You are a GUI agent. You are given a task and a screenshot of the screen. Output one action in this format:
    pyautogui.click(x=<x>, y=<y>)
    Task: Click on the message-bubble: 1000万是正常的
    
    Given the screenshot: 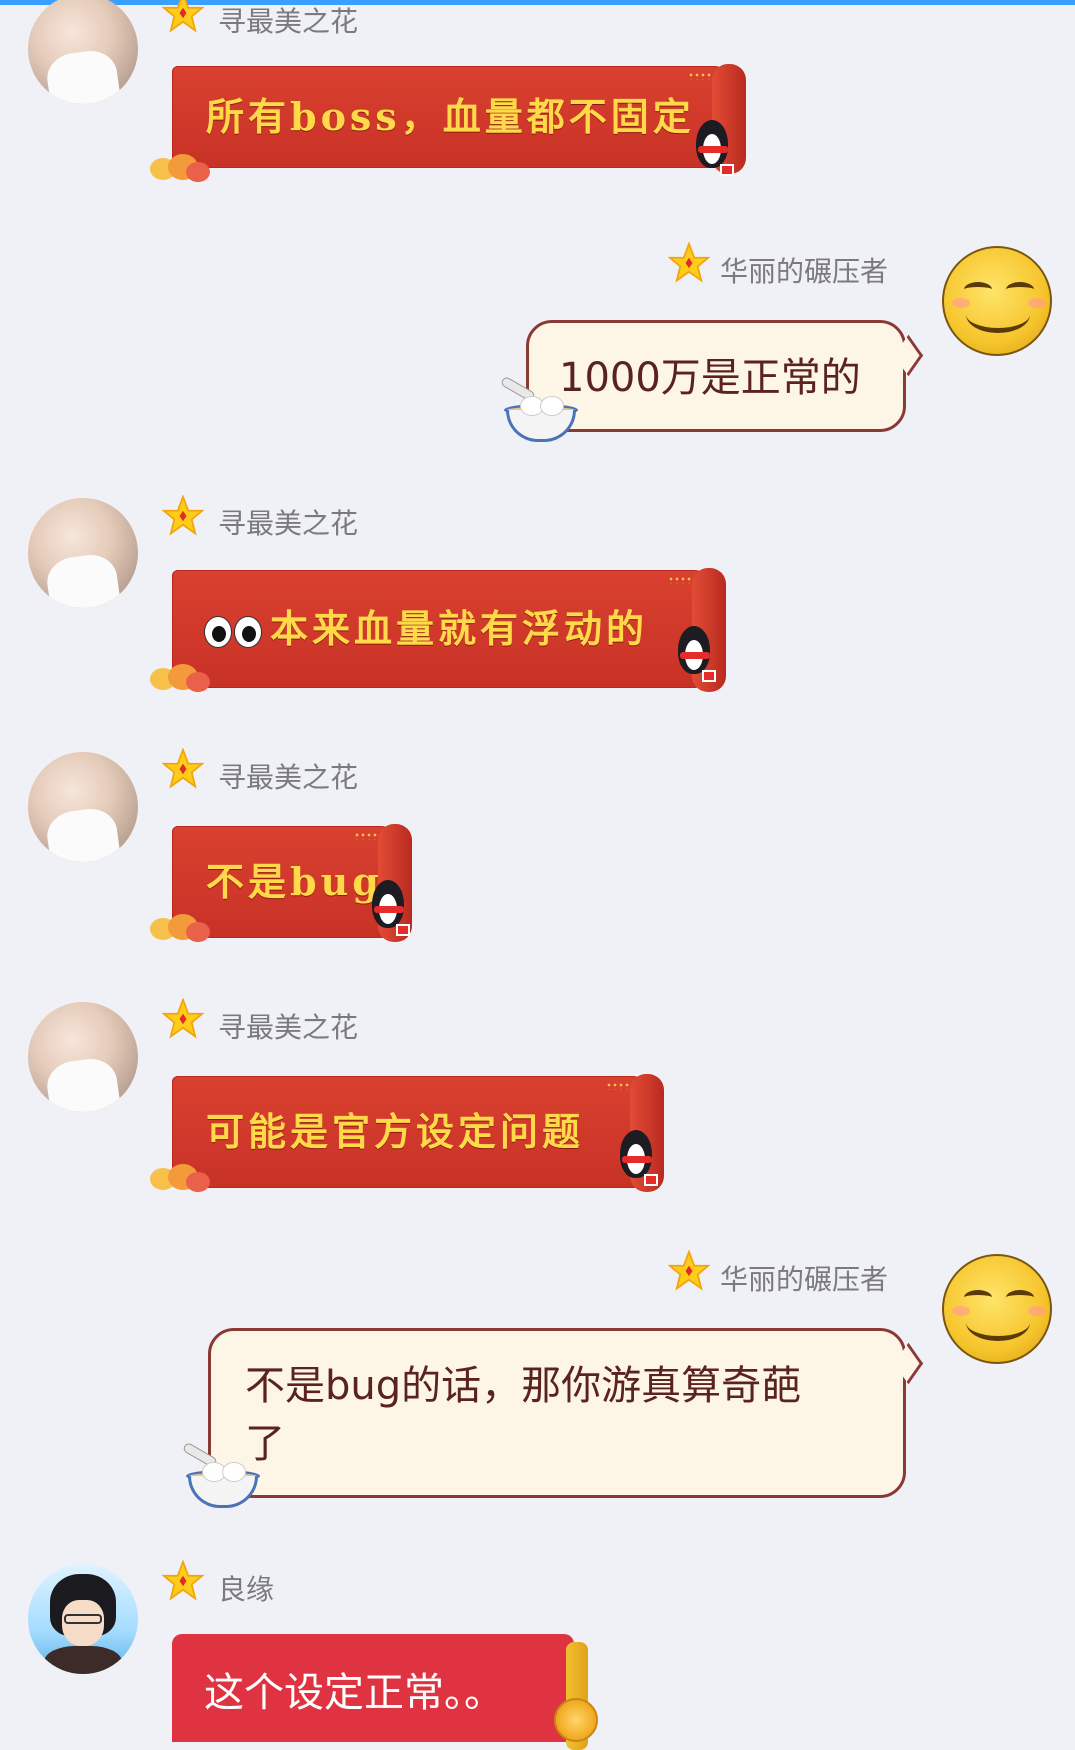 What is the action you would take?
    pyautogui.click(x=725, y=376)
    